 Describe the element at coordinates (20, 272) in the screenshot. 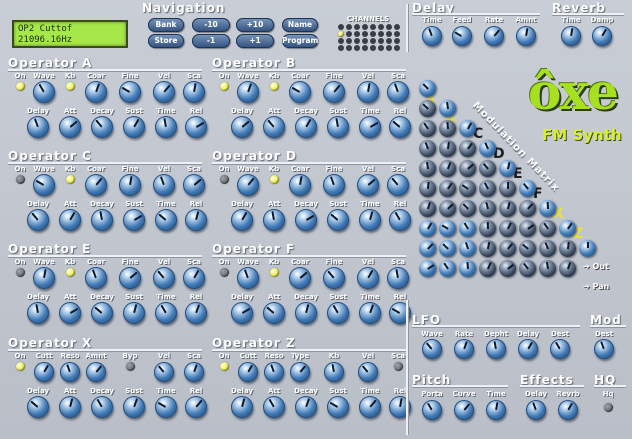

I see `operator-e-on-led` at that location.